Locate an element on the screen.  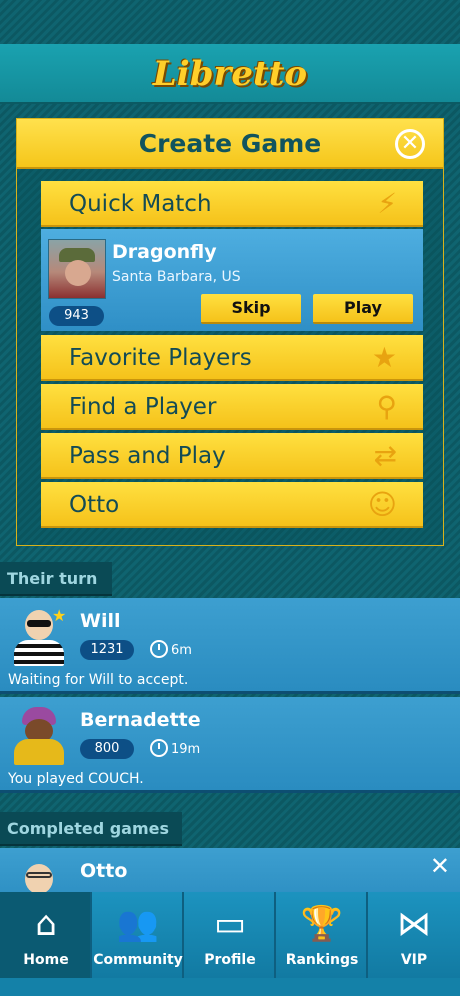
tab-label: Profile is located at coordinates (230, 960).